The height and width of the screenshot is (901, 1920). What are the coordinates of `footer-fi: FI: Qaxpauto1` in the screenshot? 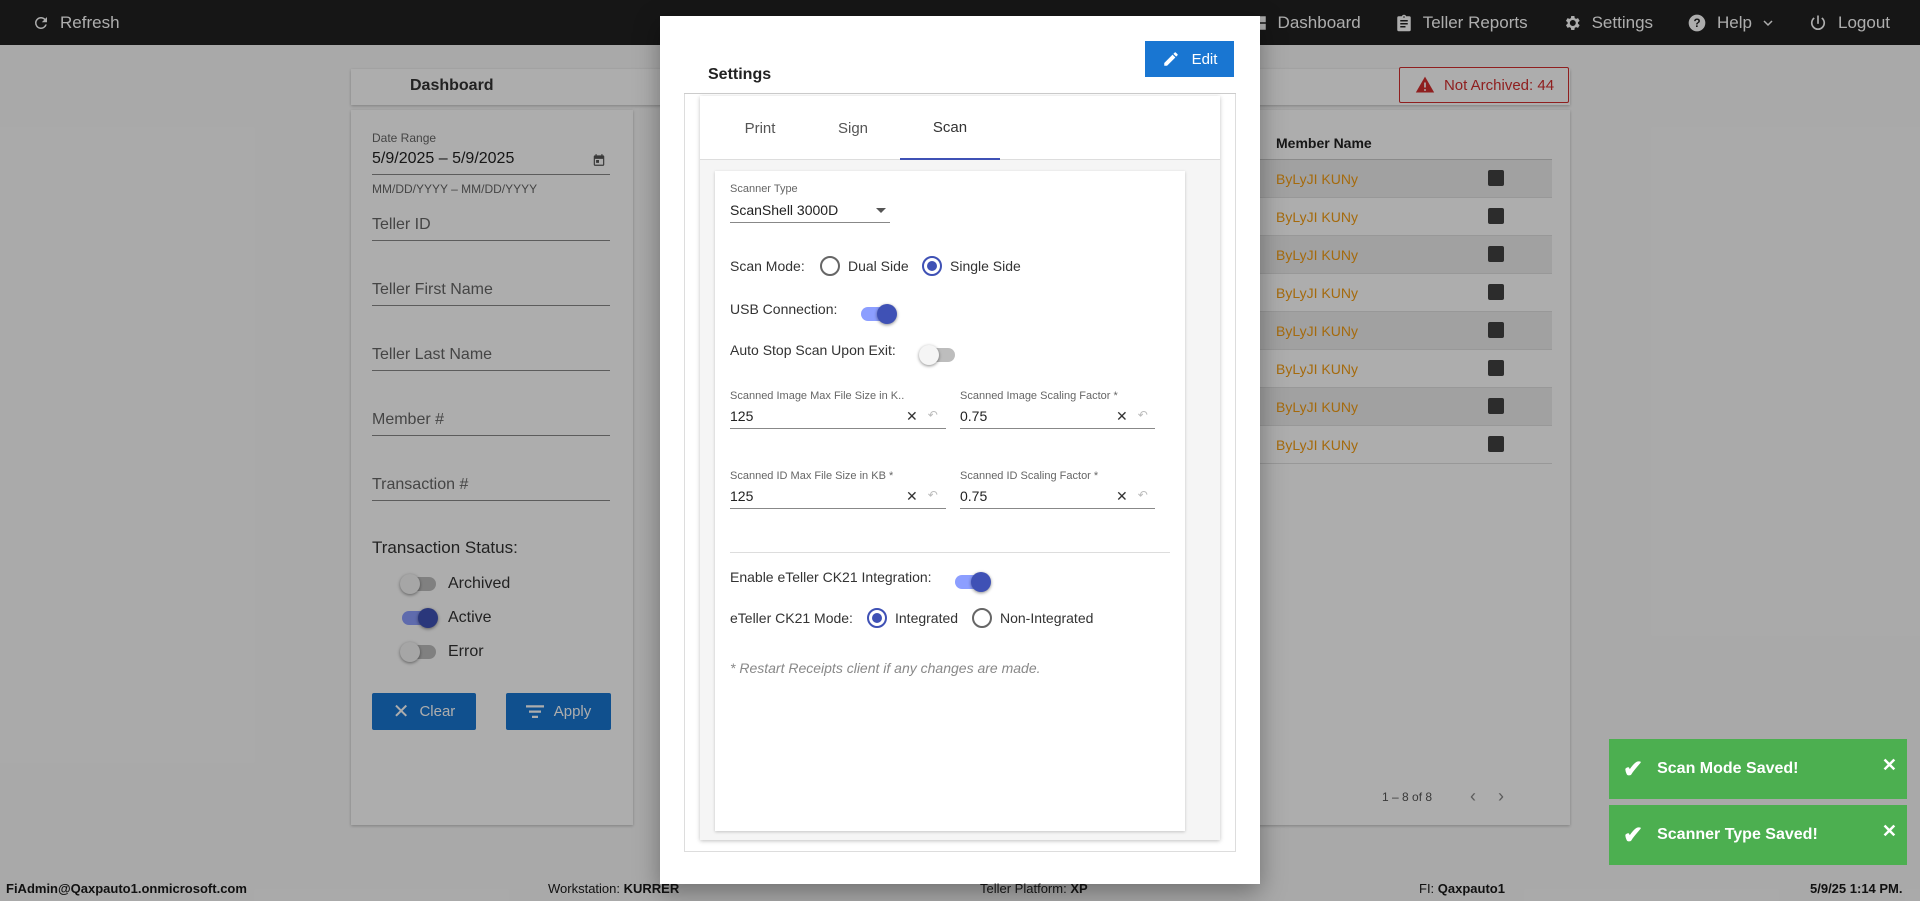 It's located at (1462, 888).